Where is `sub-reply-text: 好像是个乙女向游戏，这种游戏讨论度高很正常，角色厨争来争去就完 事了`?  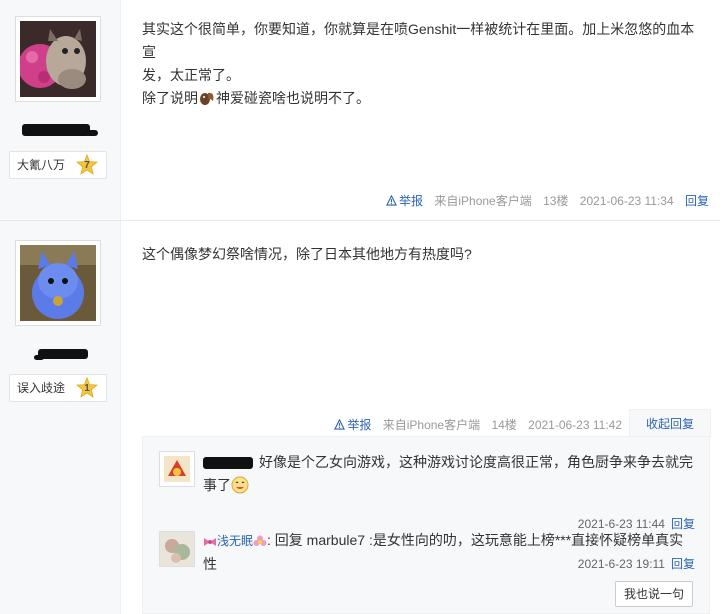
sub-reply-text: 好像是个乙女向游戏，这种游戏讨论度高很正常，角色厨争来争去就完 事了 is located at coordinates (449, 474).